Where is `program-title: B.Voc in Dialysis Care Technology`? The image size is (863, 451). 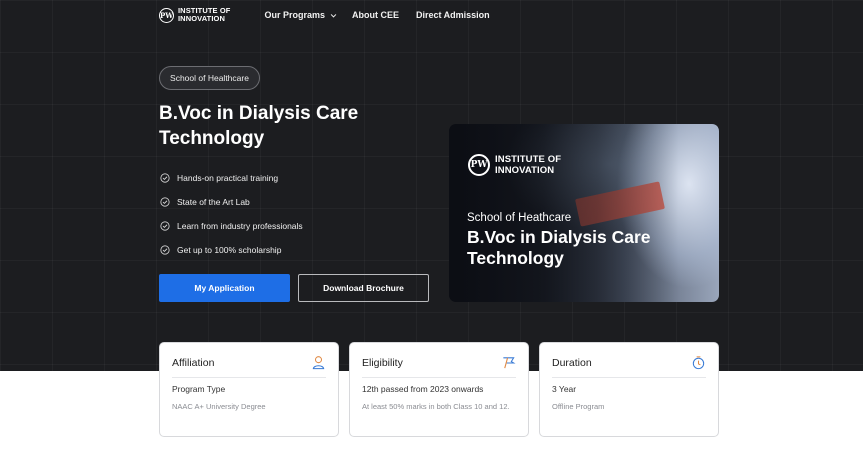
program-title: B.Voc in Dialysis Care Technology is located at coordinates (259, 126).